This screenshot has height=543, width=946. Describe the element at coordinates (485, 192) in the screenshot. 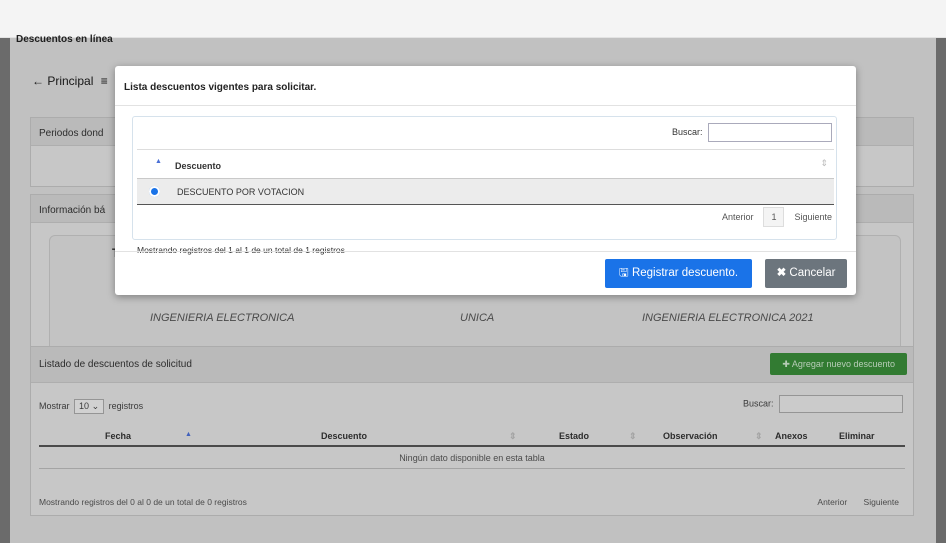

I see `discount-row: DESCUENTO POR VOTACION` at that location.